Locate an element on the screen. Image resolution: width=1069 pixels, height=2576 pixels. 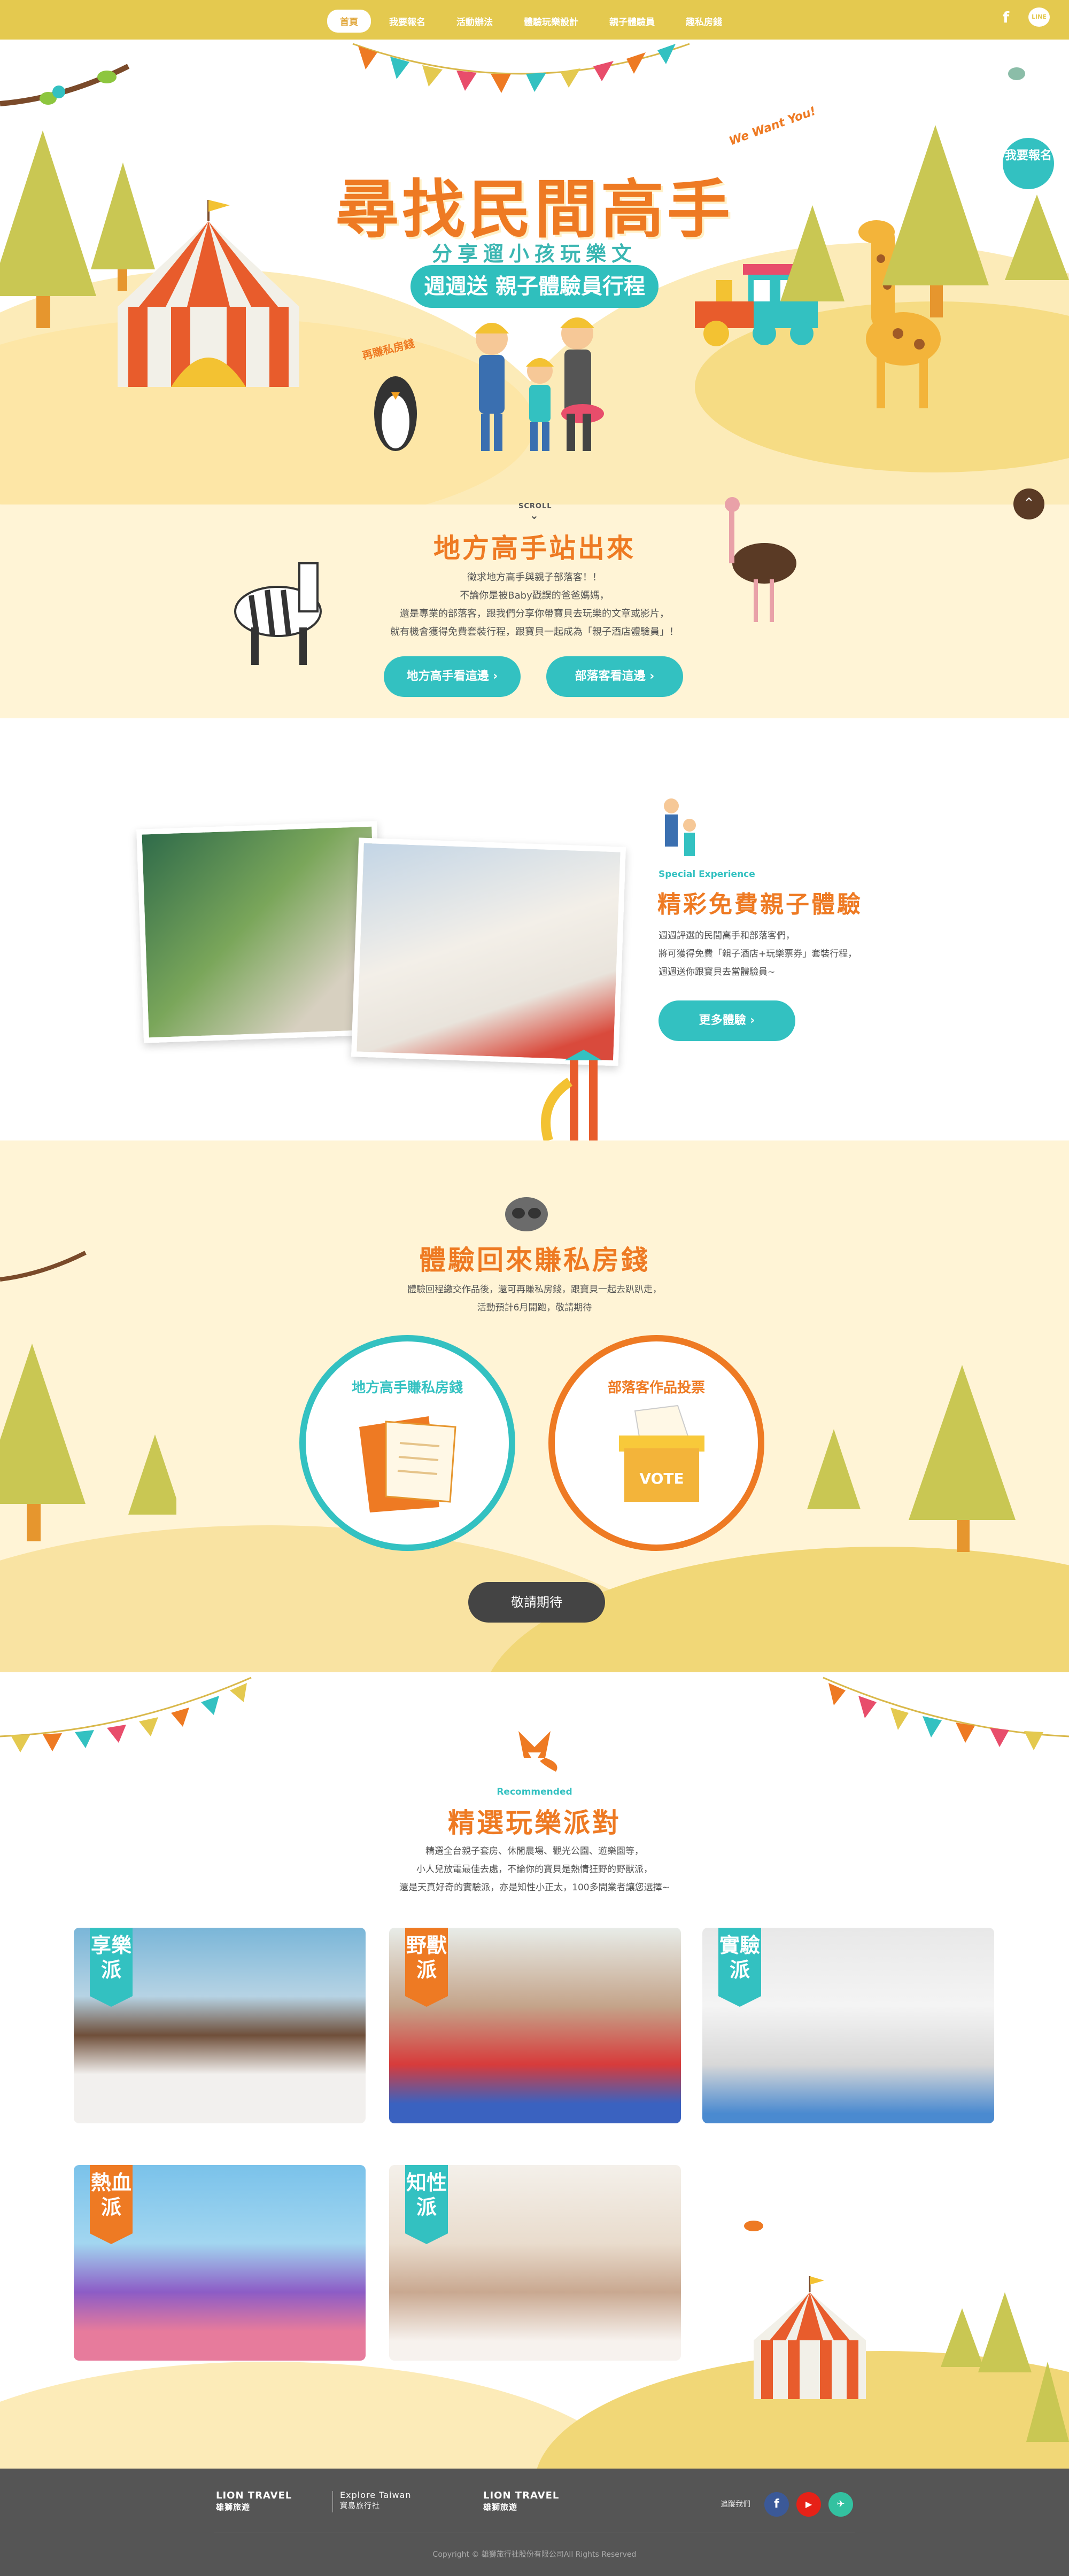
signup-floating-button: 我要報名 is located at coordinates (1028, 163).